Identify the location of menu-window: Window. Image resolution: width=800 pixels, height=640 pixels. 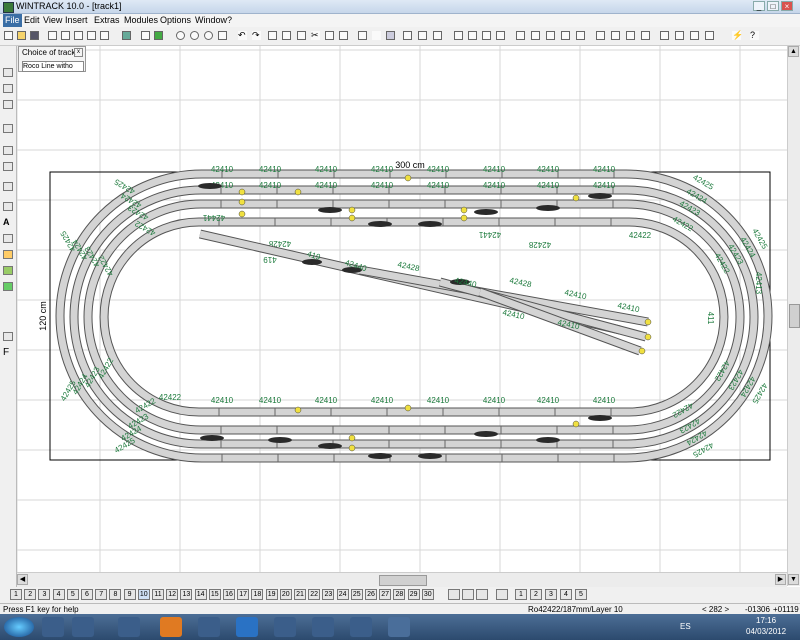
(211, 20).